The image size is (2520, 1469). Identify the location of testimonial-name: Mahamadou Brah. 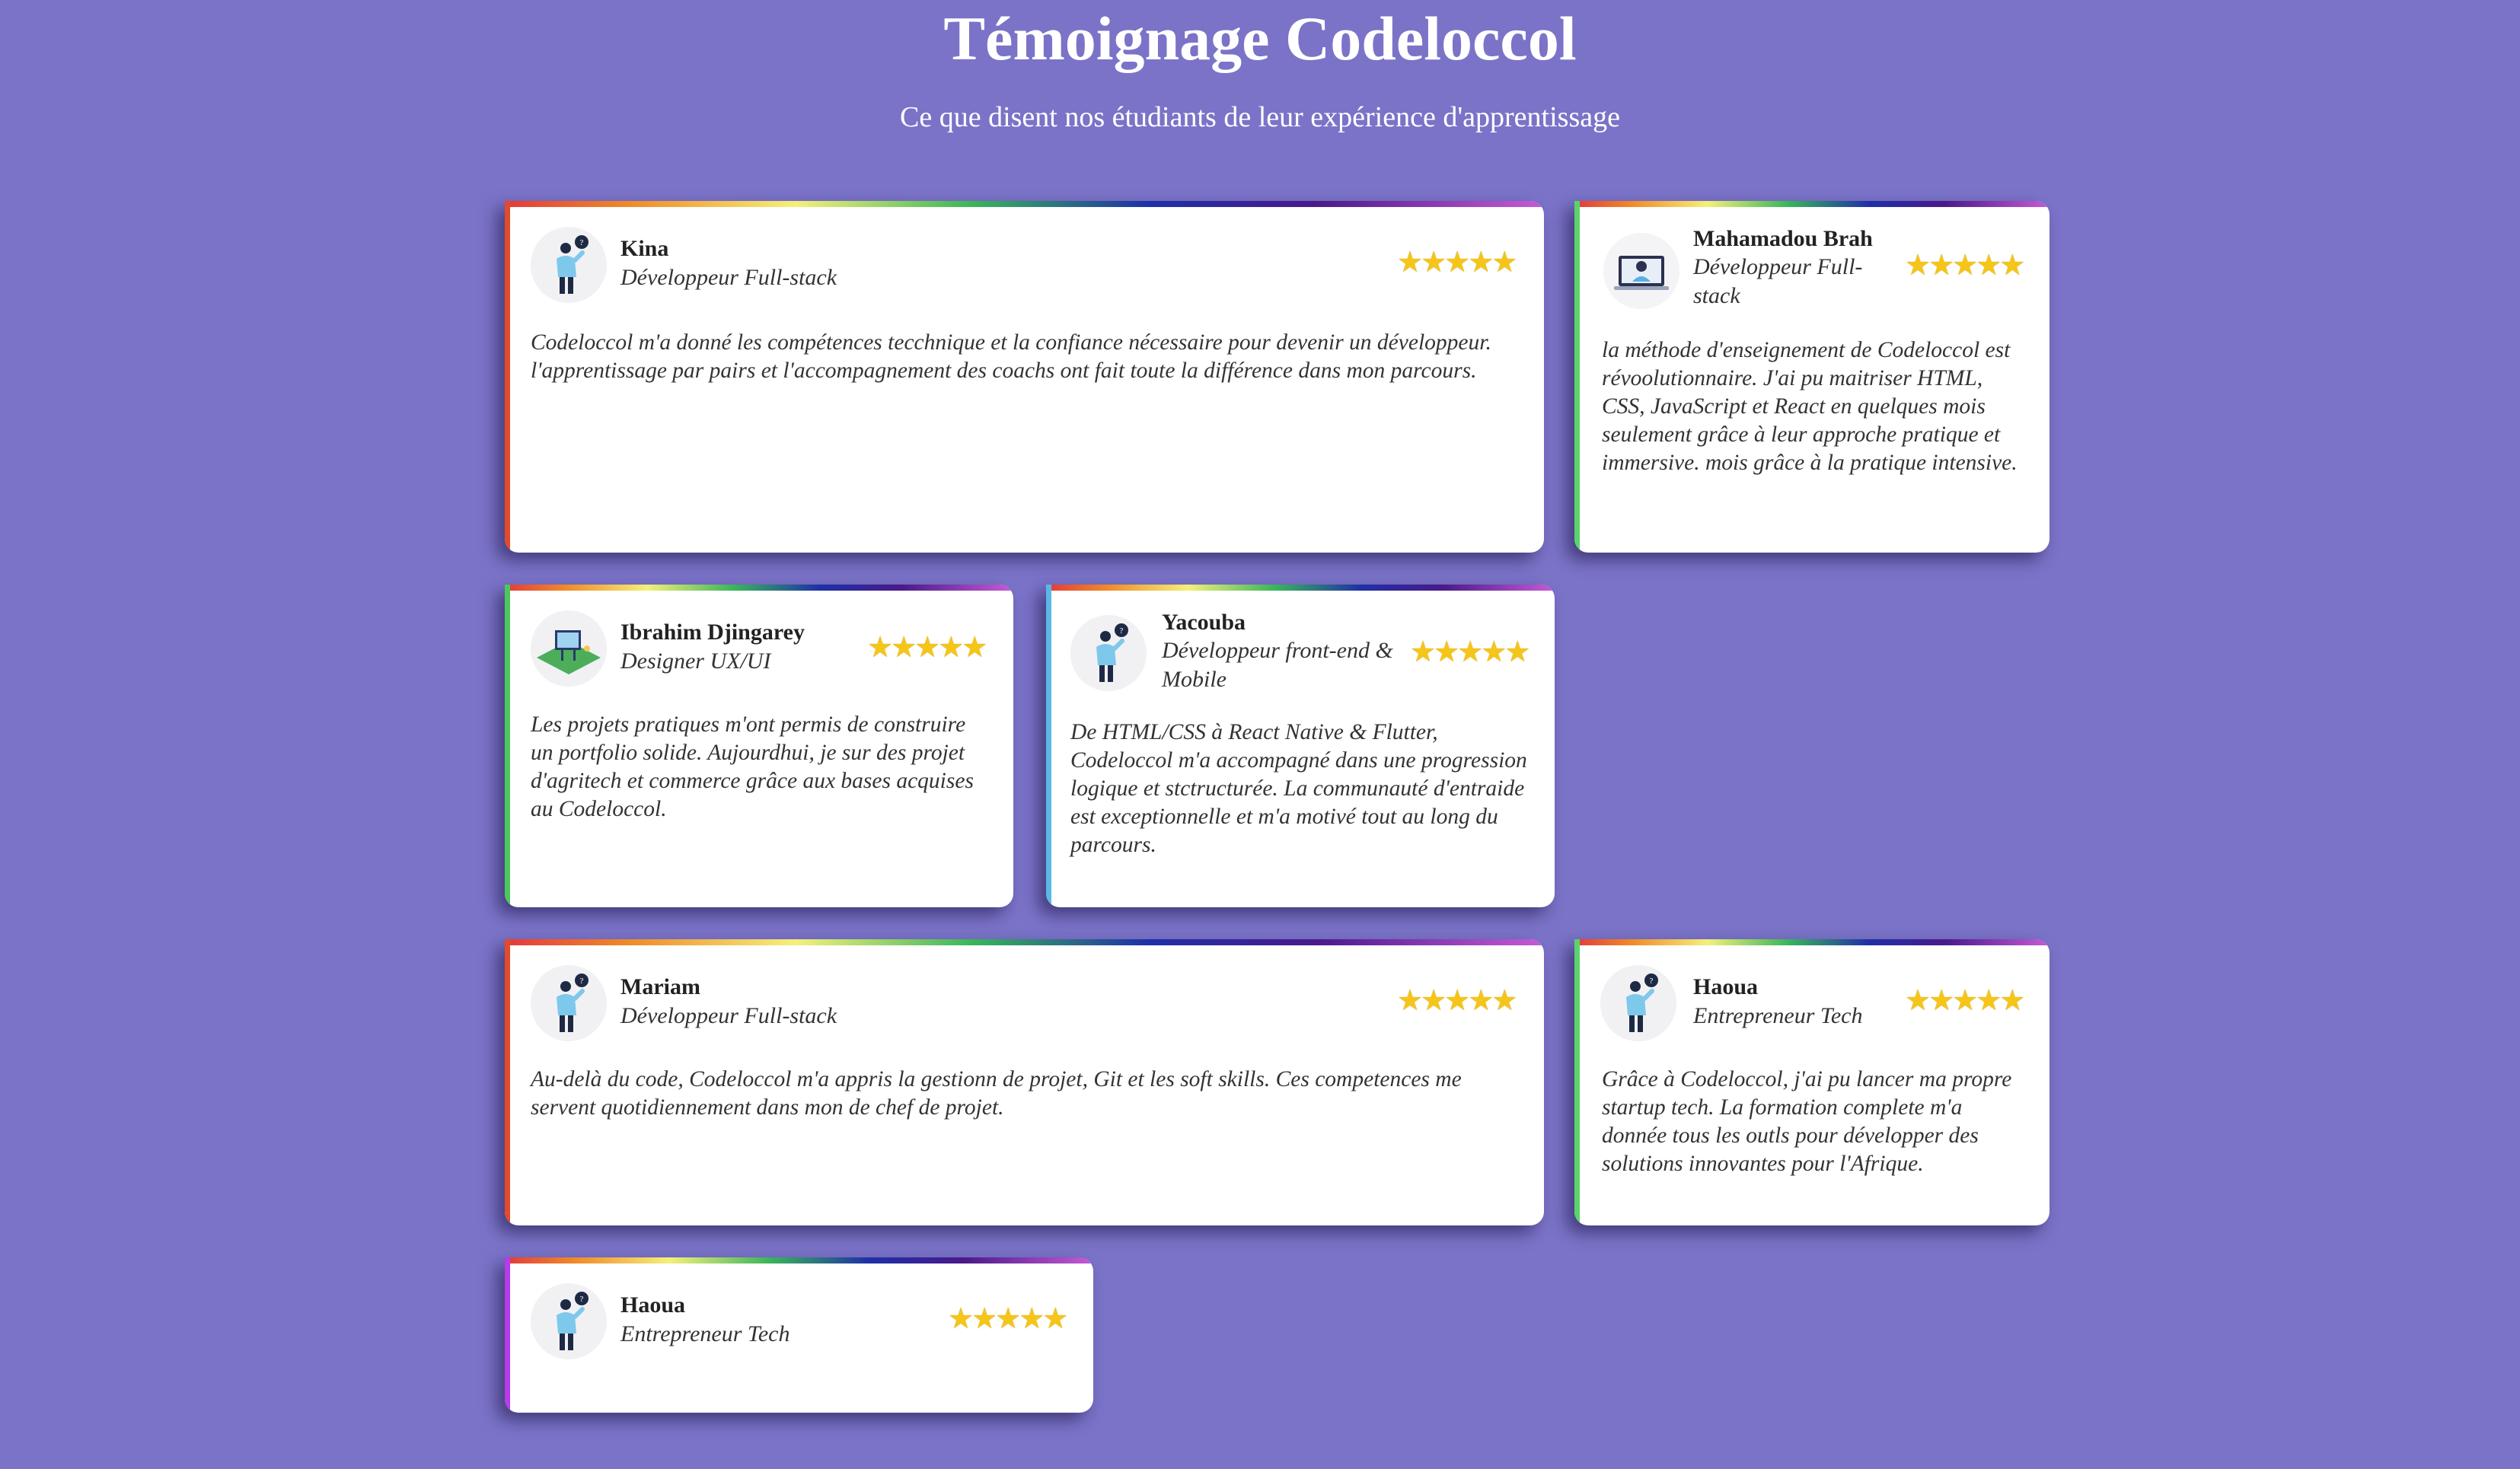
(1783, 239).